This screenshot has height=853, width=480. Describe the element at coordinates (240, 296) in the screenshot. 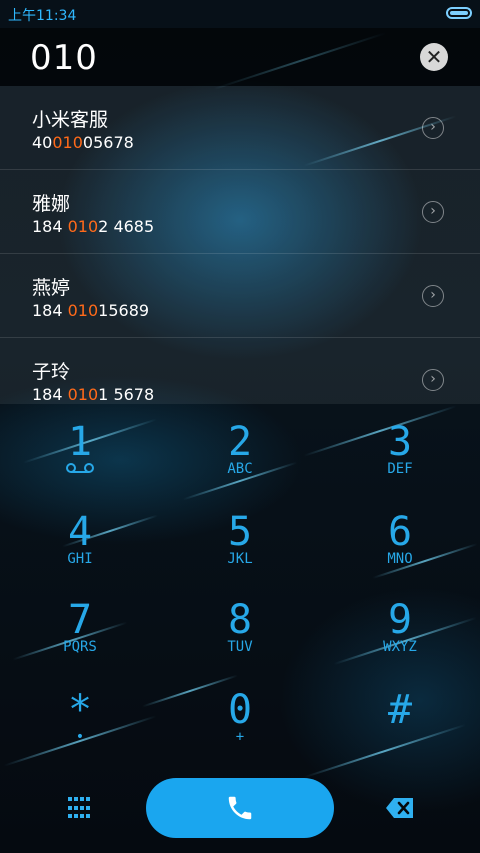

I see `contact-result-row: 燕婷 184 01015689 ›` at that location.